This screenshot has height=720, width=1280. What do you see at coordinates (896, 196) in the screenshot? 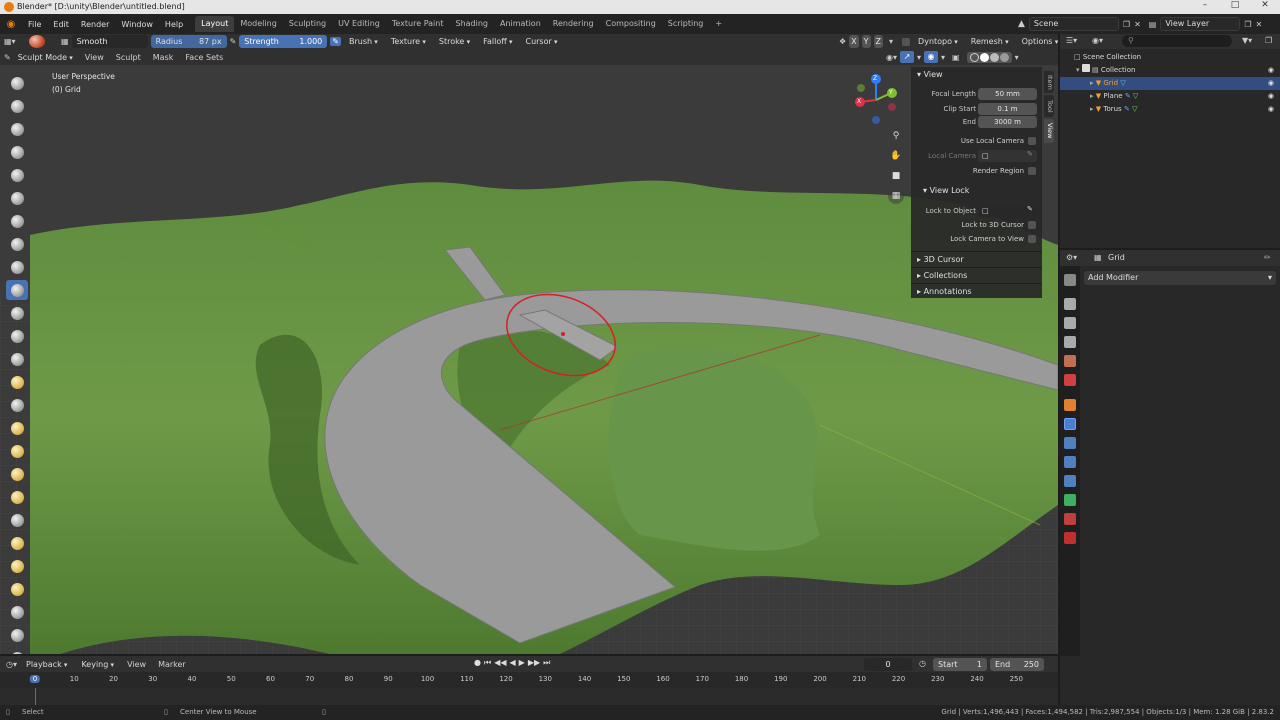
I see `perspective-toggle-icon: ▦` at bounding box center [896, 196].